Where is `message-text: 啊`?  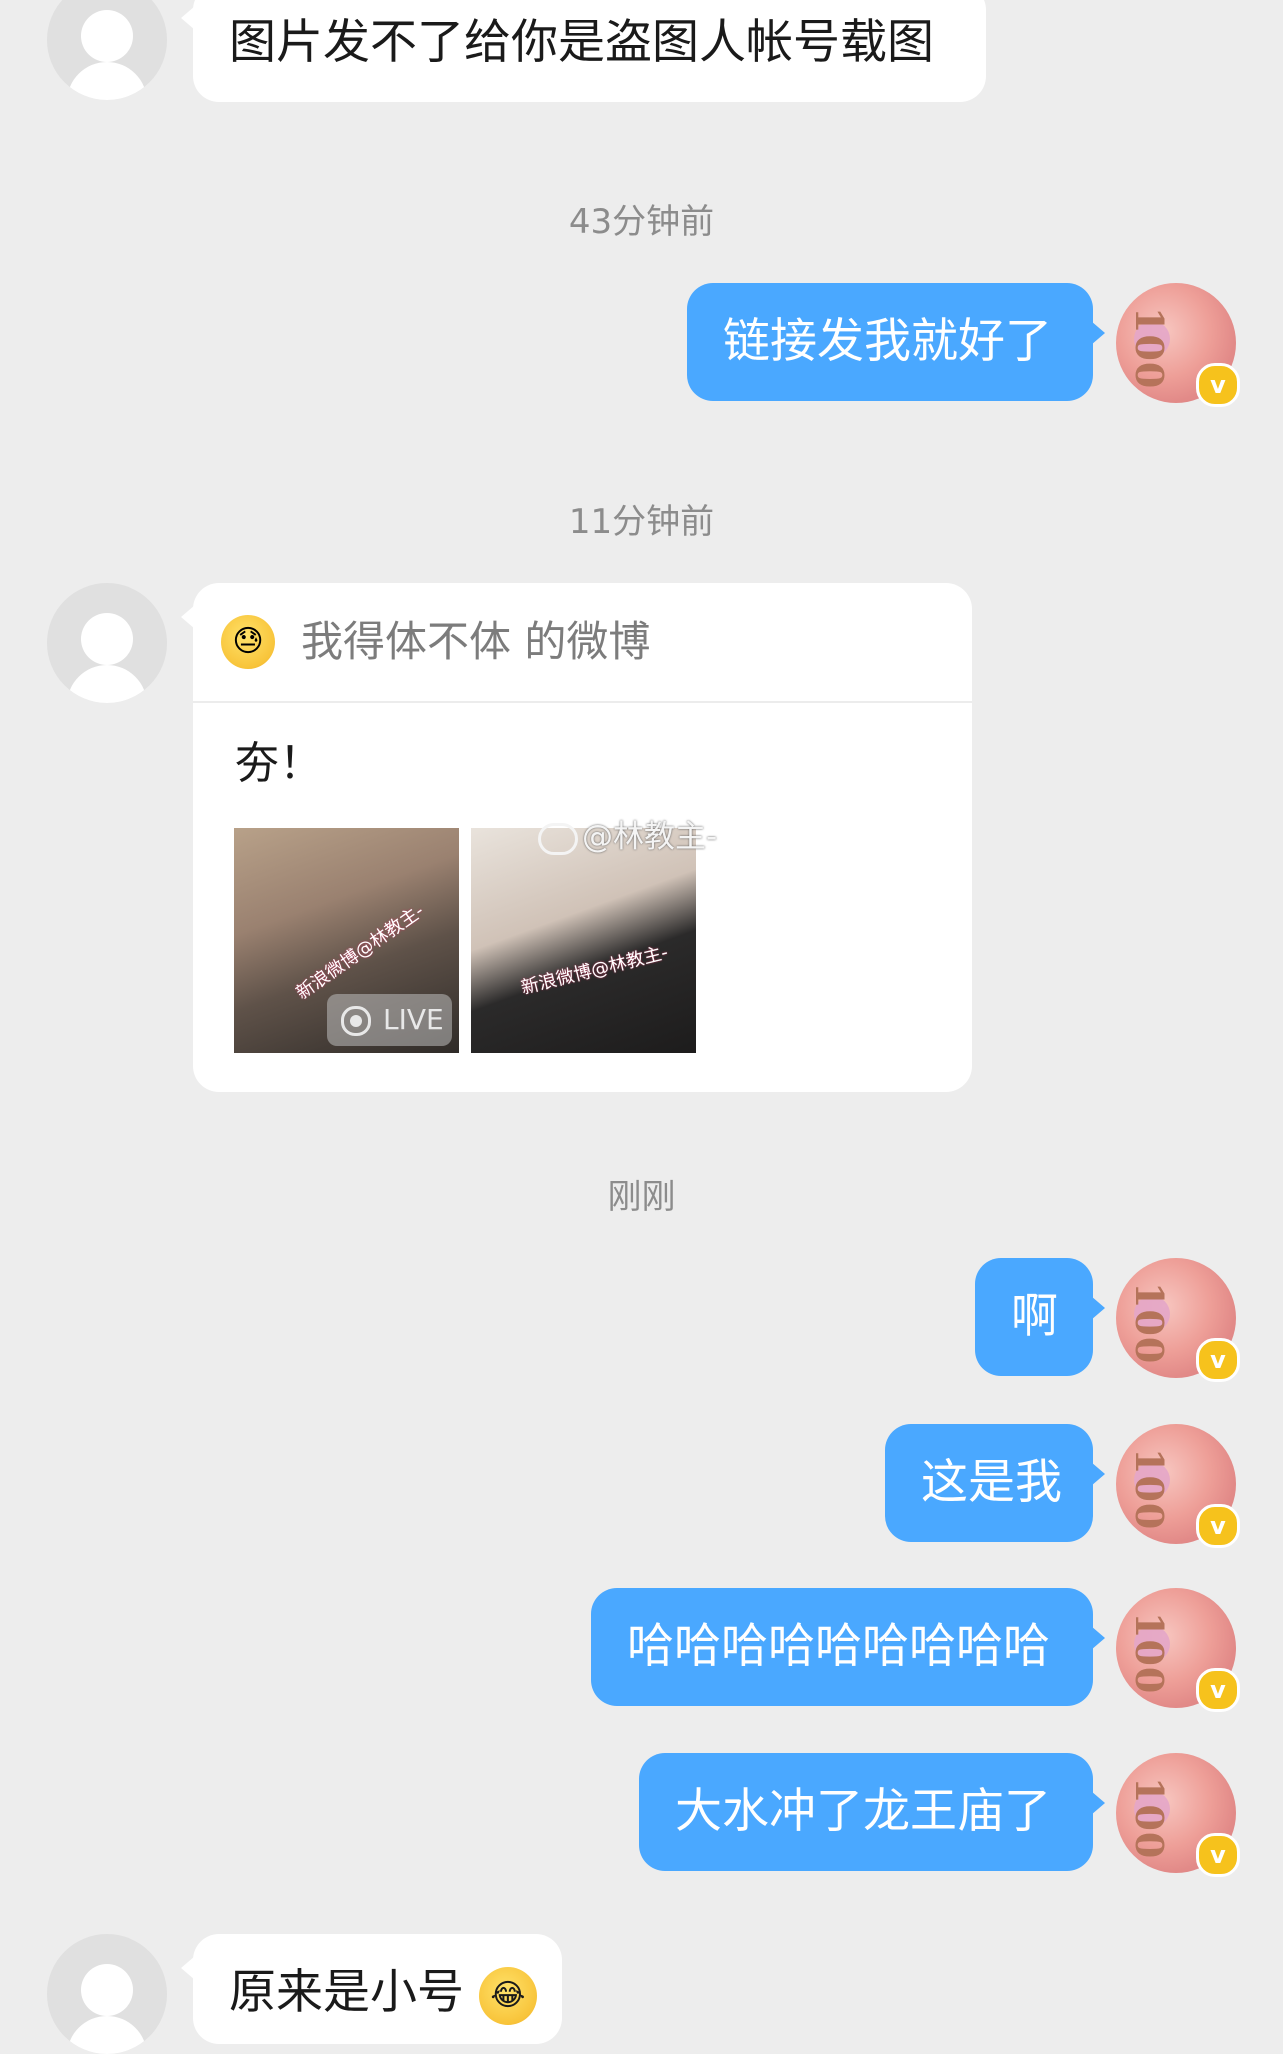
message-text: 啊 is located at coordinates (1034, 1316).